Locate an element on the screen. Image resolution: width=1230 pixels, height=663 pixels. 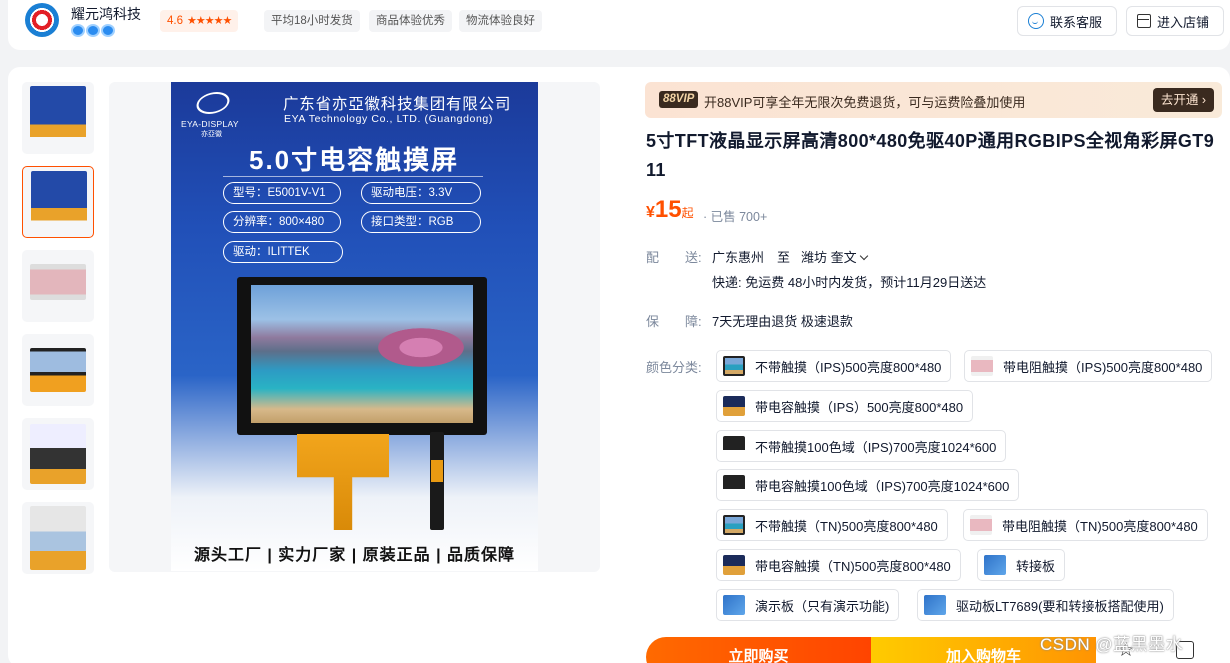
price-suffix: 起 is located at coordinates (687, 213).